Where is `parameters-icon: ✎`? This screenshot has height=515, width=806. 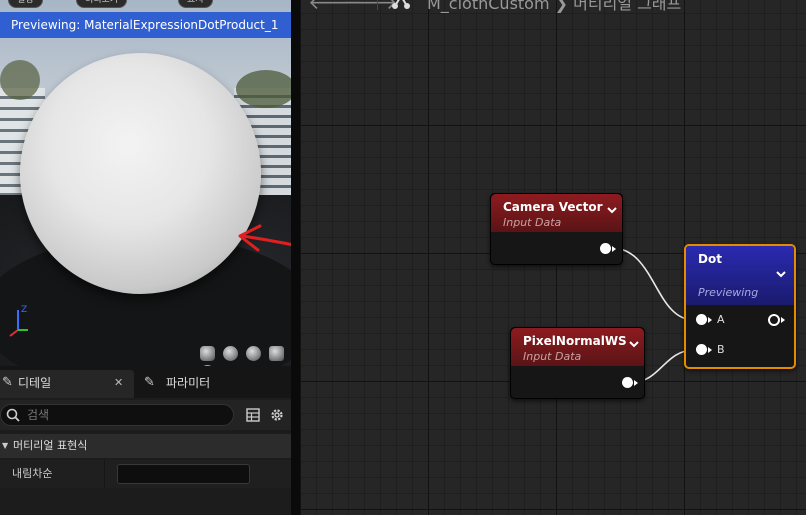 parameters-icon: ✎ is located at coordinates (149, 382).